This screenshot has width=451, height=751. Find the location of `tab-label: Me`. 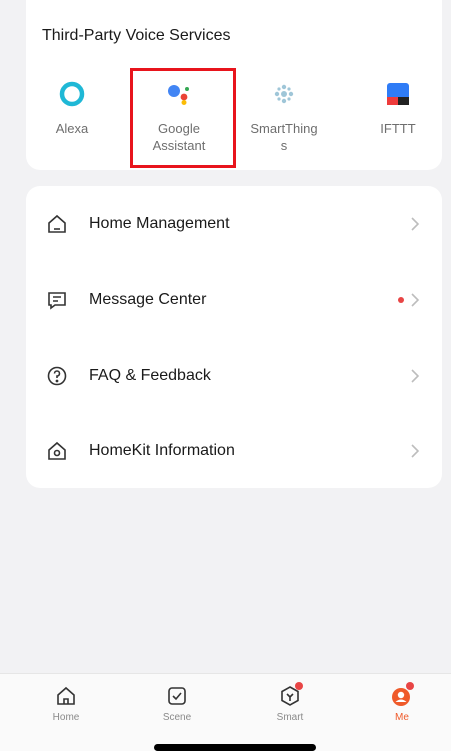

tab-label: Me is located at coordinates (402, 717).